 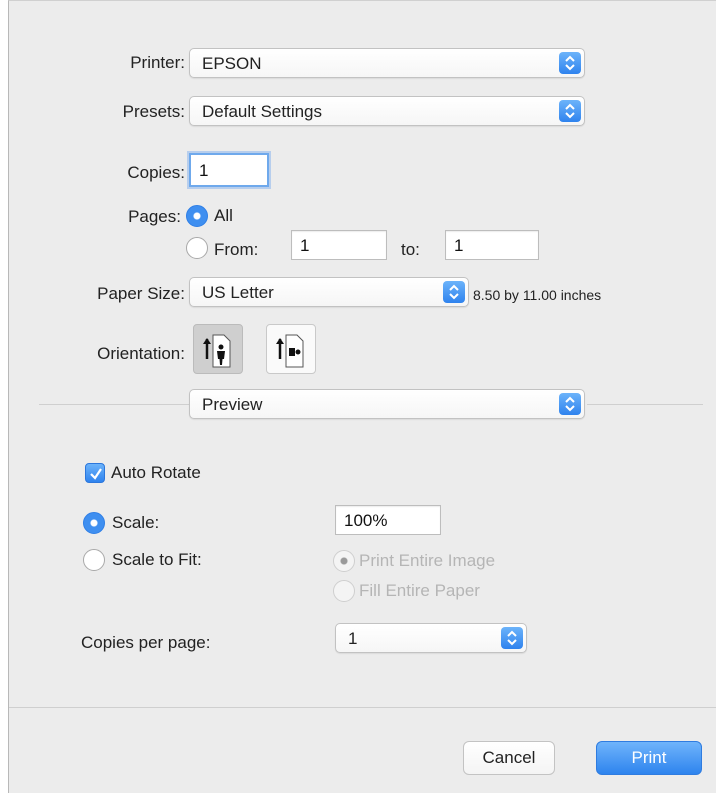 What do you see at coordinates (141, 293) in the screenshot?
I see `paper-size-label: Paper Size:` at bounding box center [141, 293].